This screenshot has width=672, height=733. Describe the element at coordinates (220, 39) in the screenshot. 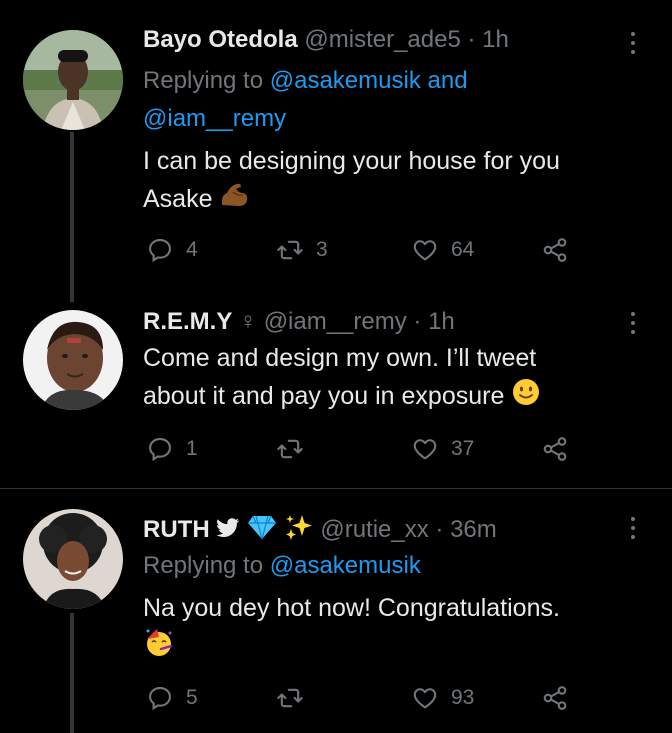

I see `display-name: Bayo Otedola` at that location.